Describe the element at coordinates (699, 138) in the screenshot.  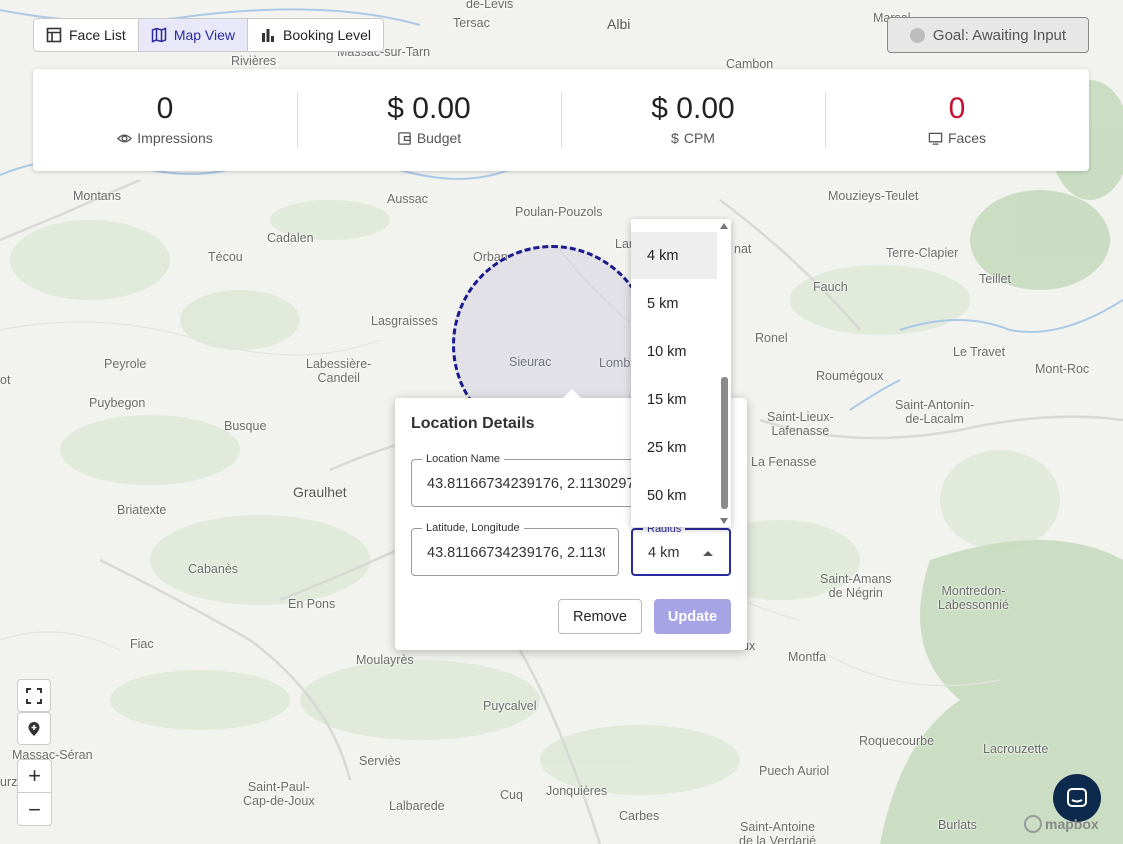
I see `stat-label: CPM` at that location.